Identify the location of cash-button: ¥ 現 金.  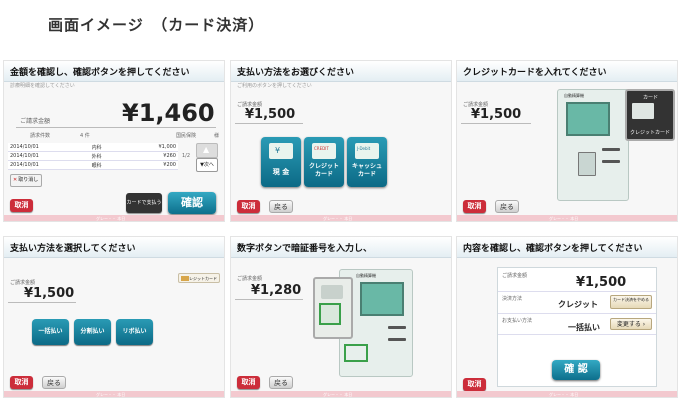
(281, 162).